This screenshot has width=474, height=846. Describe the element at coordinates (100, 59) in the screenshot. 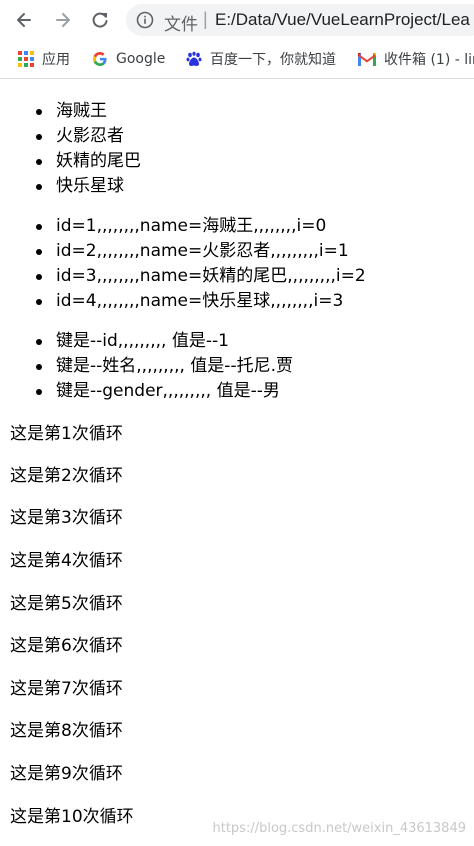

I see `google-icon` at that location.